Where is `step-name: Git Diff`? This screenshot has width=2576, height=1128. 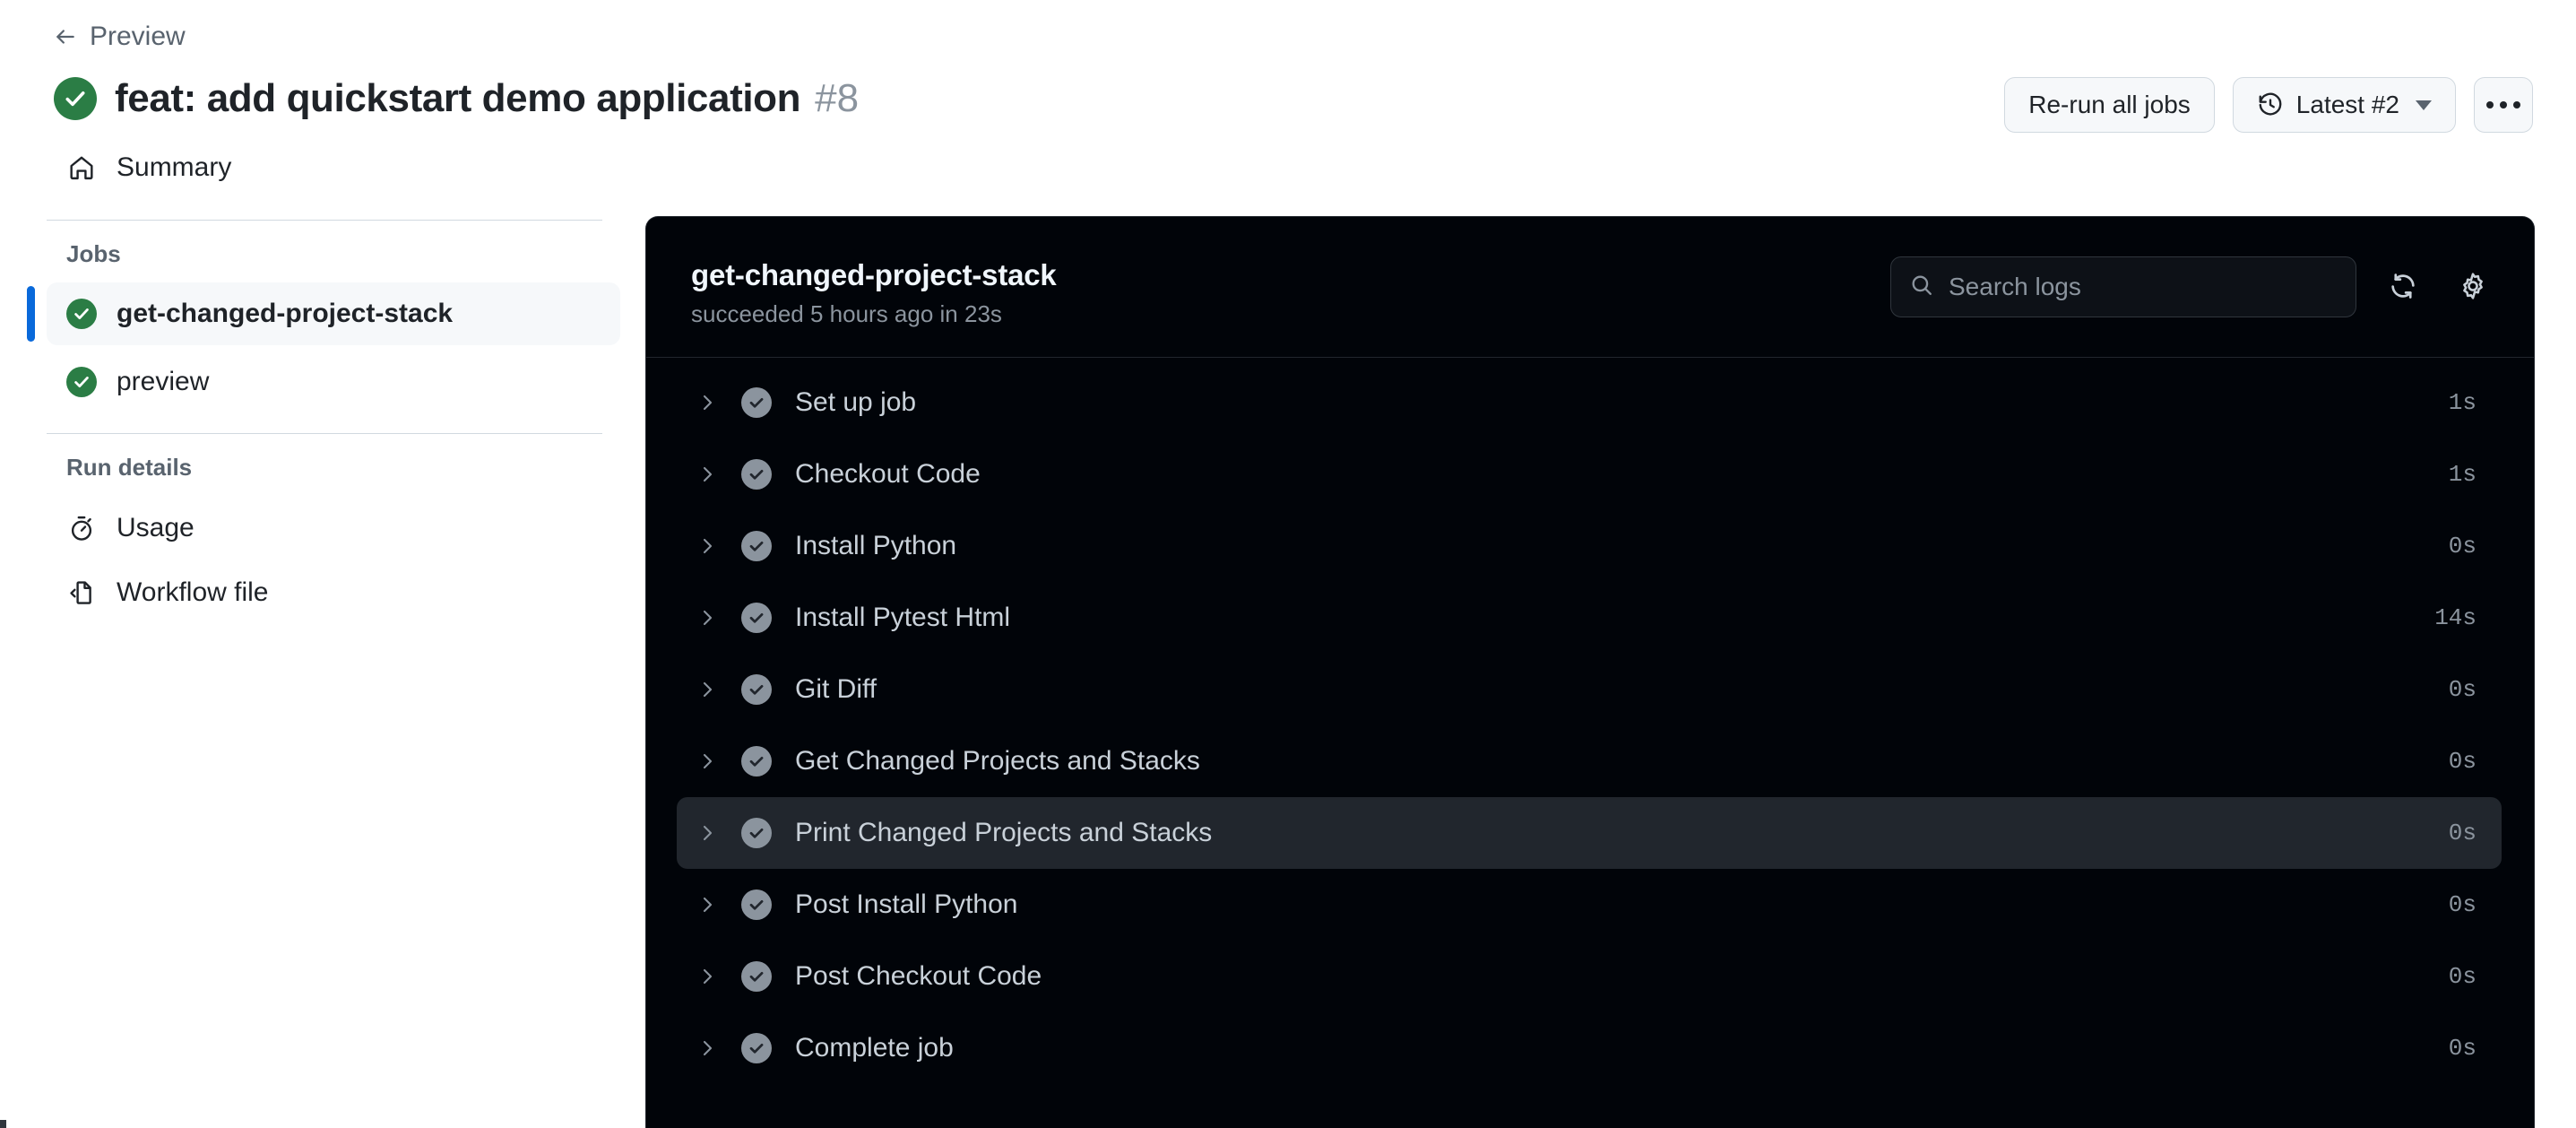
step-name: Git Diff is located at coordinates (836, 689).